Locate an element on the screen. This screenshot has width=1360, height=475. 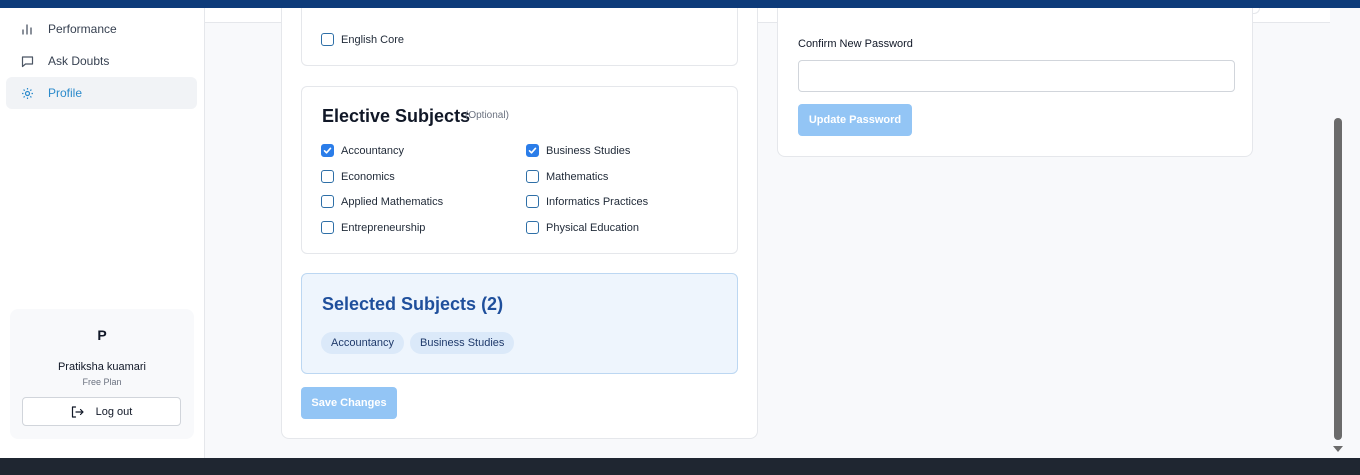
sidebar-item-label: Performance is located at coordinates (82, 29).